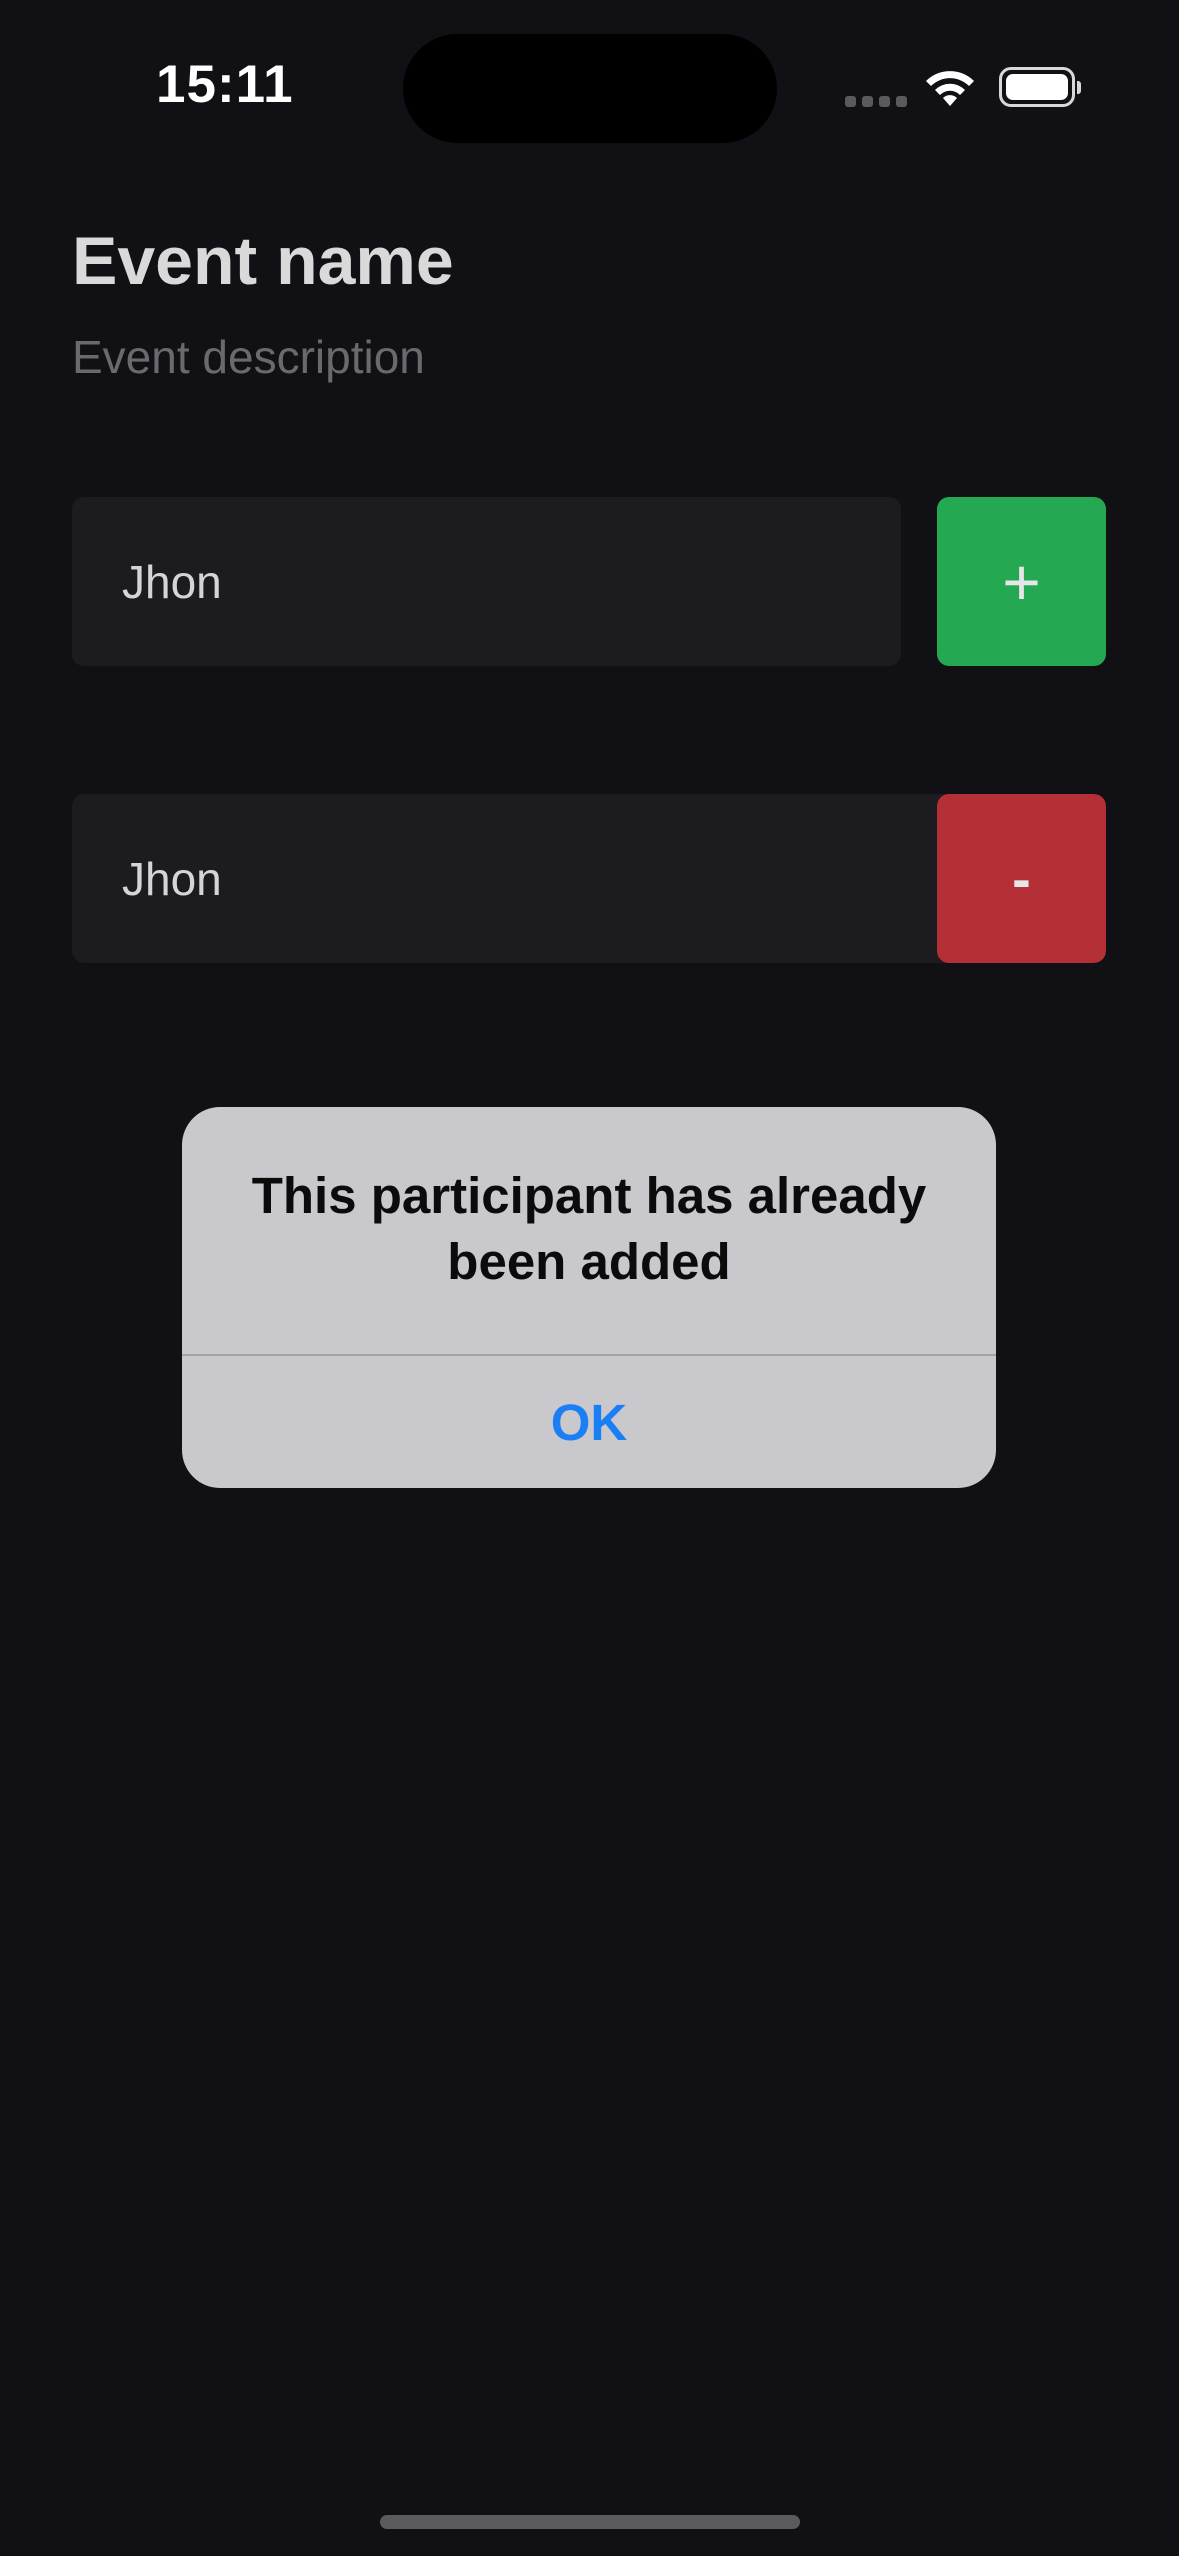 The height and width of the screenshot is (2556, 1179). I want to click on wifi-icon, so click(950, 88).